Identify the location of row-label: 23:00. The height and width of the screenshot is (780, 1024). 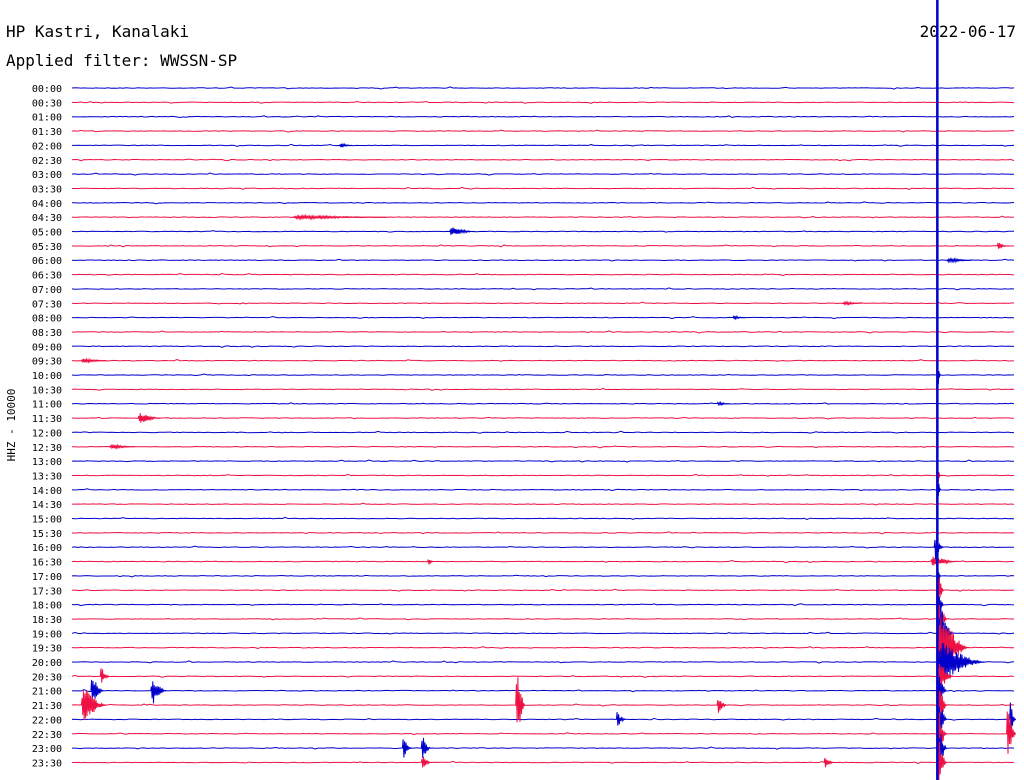
(47, 749).